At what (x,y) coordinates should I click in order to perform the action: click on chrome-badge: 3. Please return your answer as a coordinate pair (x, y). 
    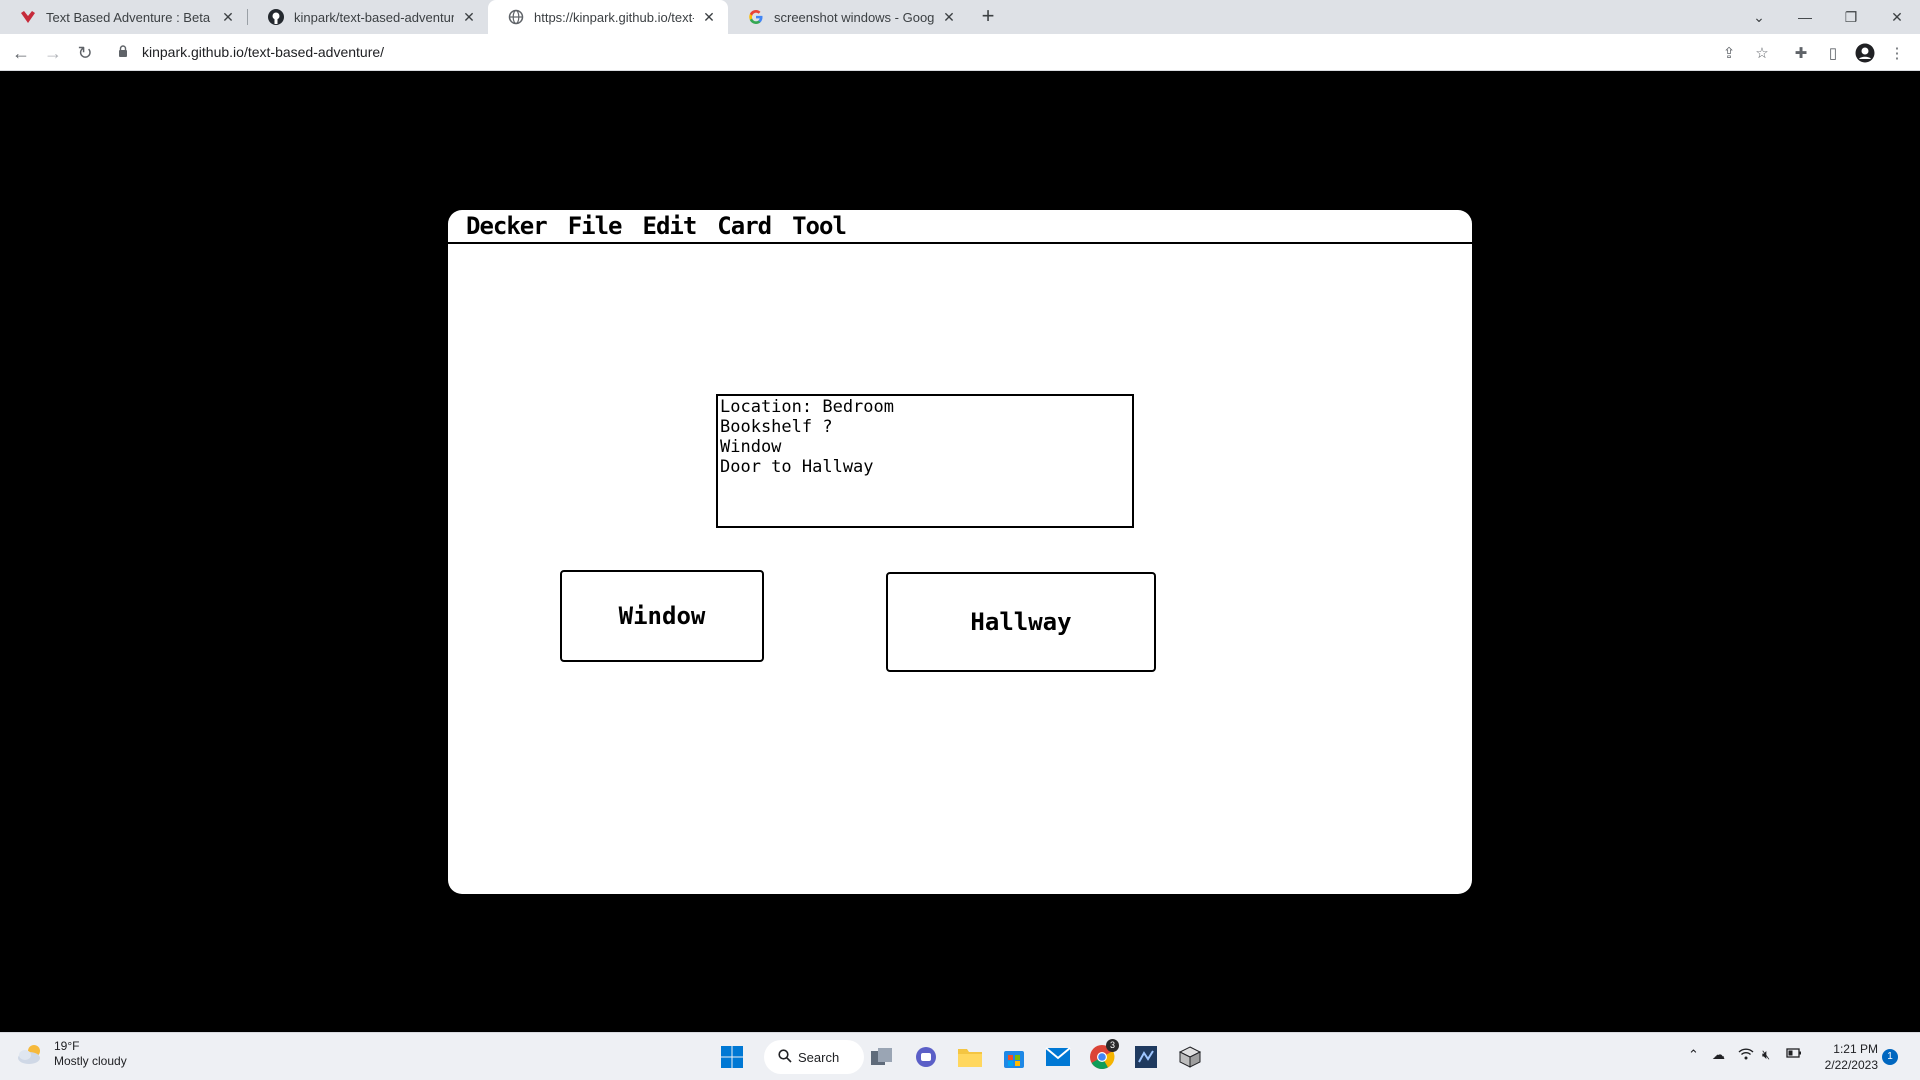
    Looking at the image, I should click on (1112, 1045).